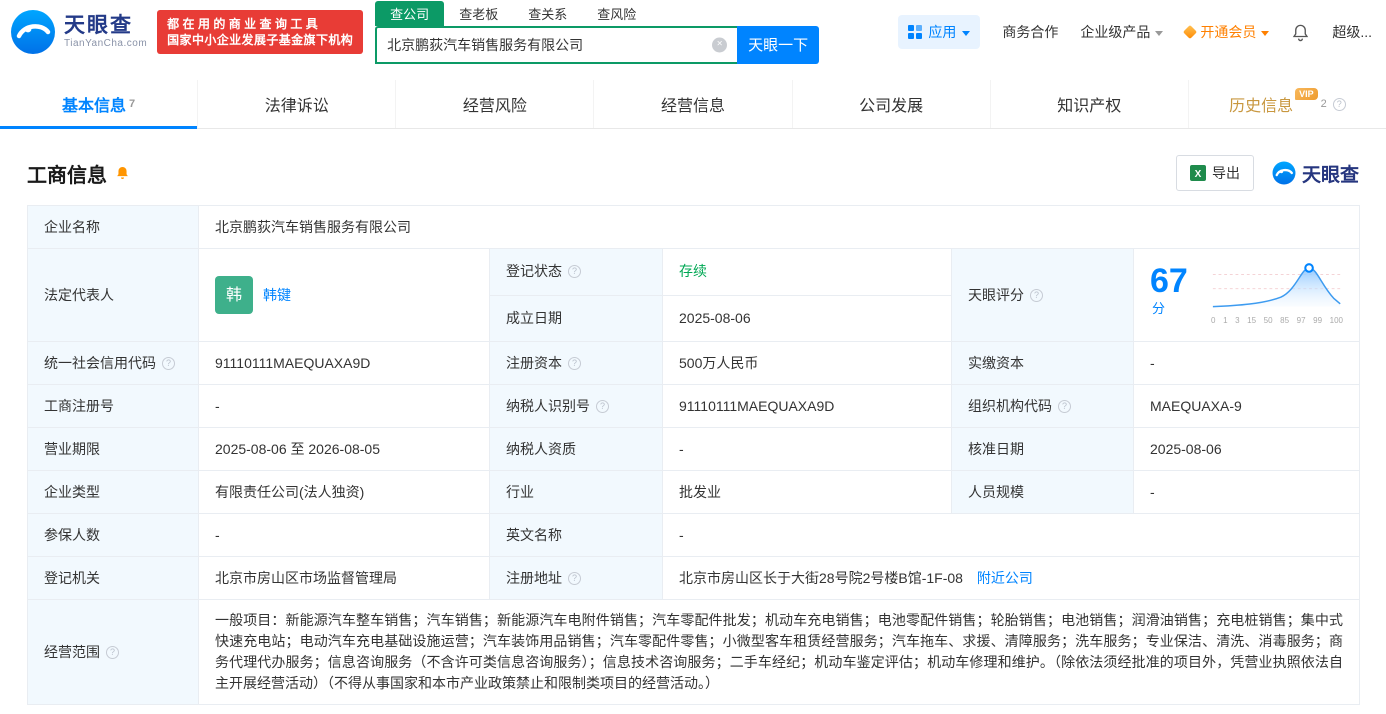 The image size is (1386, 714). I want to click on tab-operation-risk: 经营风险, so click(494, 104).